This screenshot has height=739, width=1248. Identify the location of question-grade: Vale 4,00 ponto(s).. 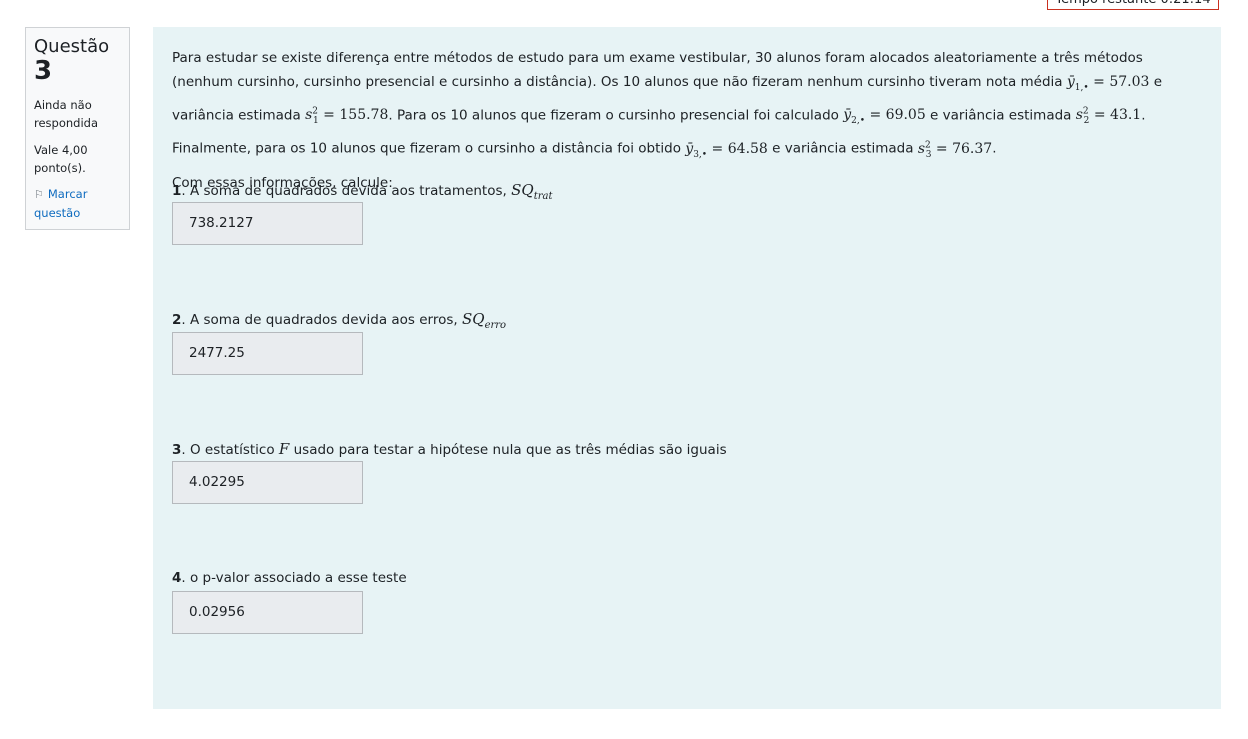
(61, 159).